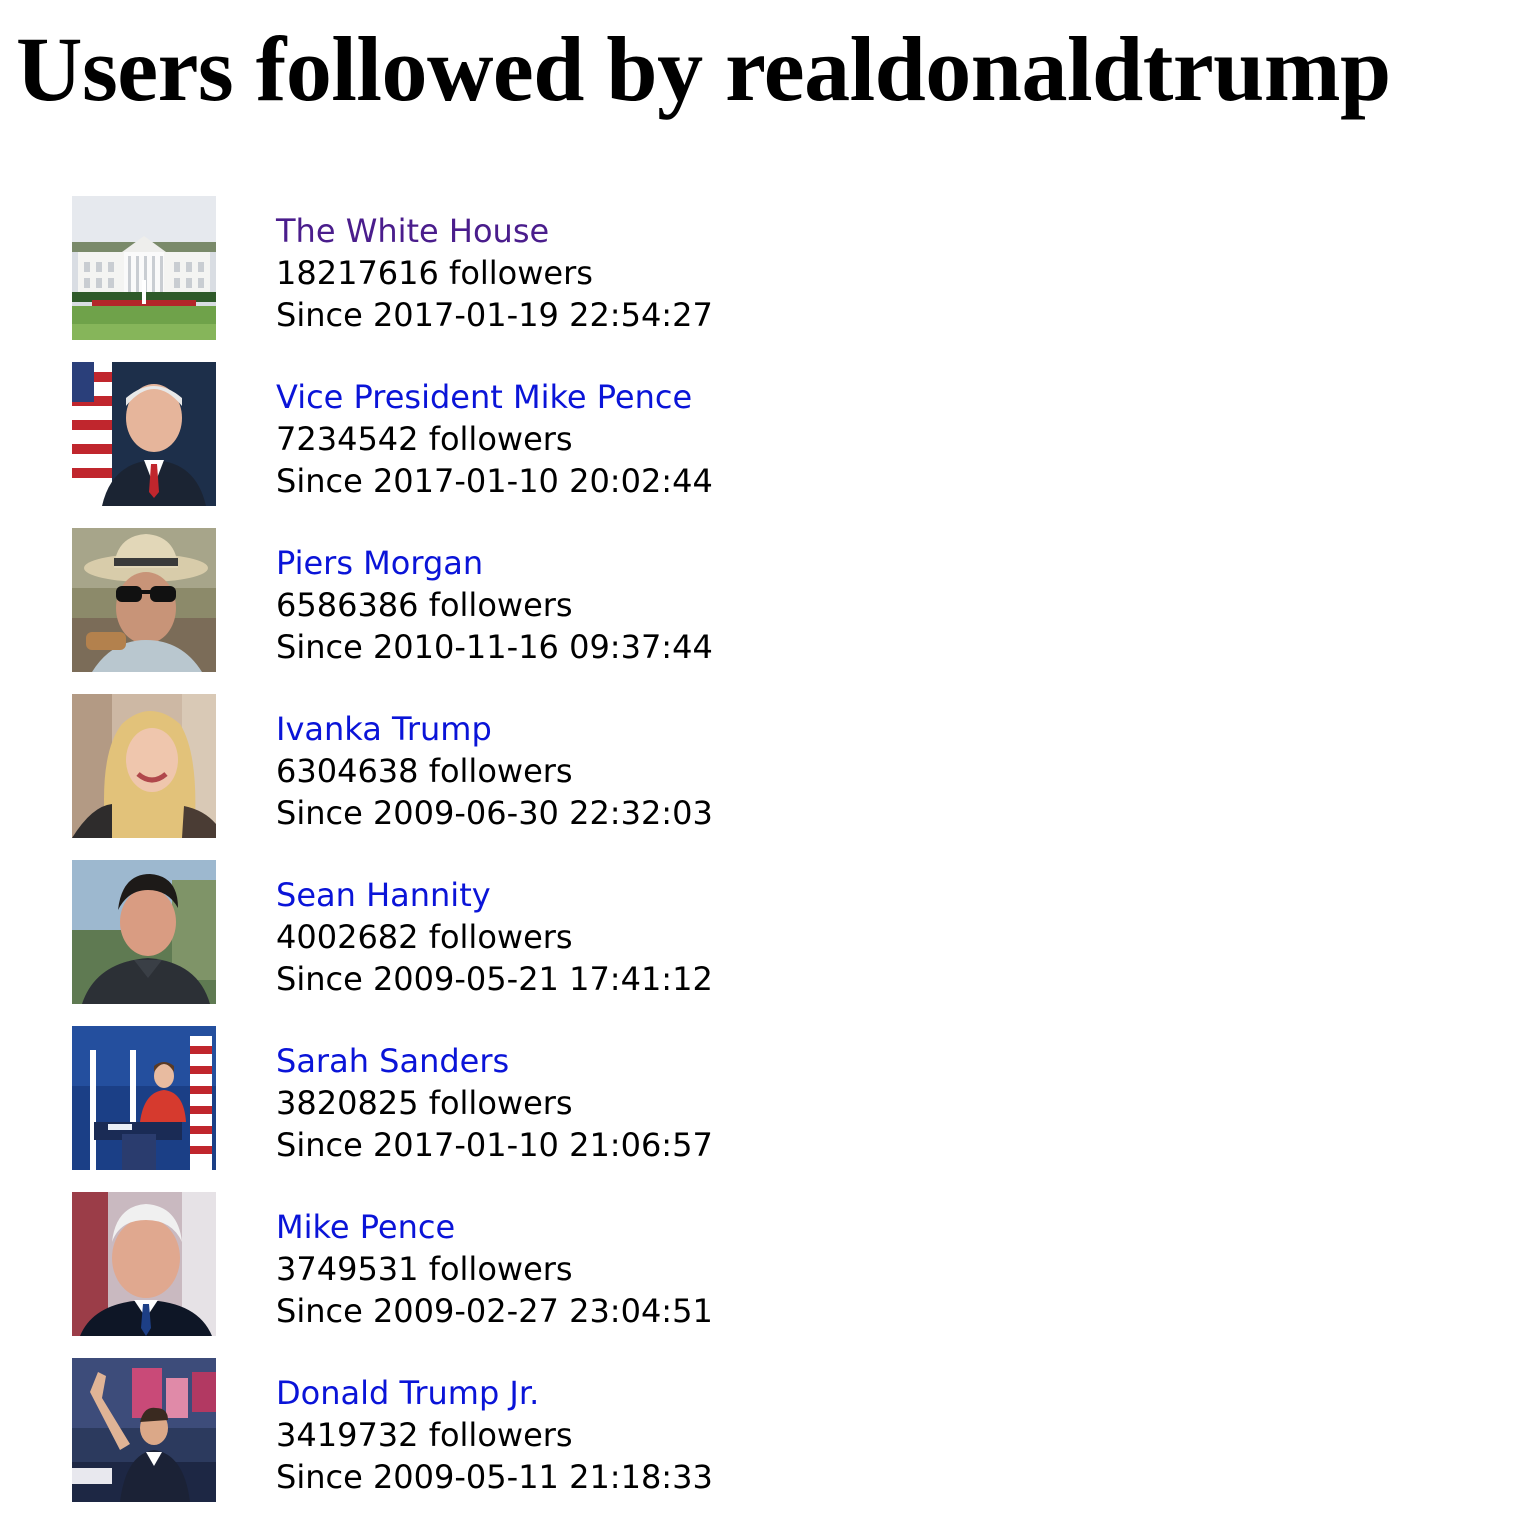  Describe the element at coordinates (703, 69) in the screenshot. I see `page-title: Users followed by realdonaldtrump` at that location.